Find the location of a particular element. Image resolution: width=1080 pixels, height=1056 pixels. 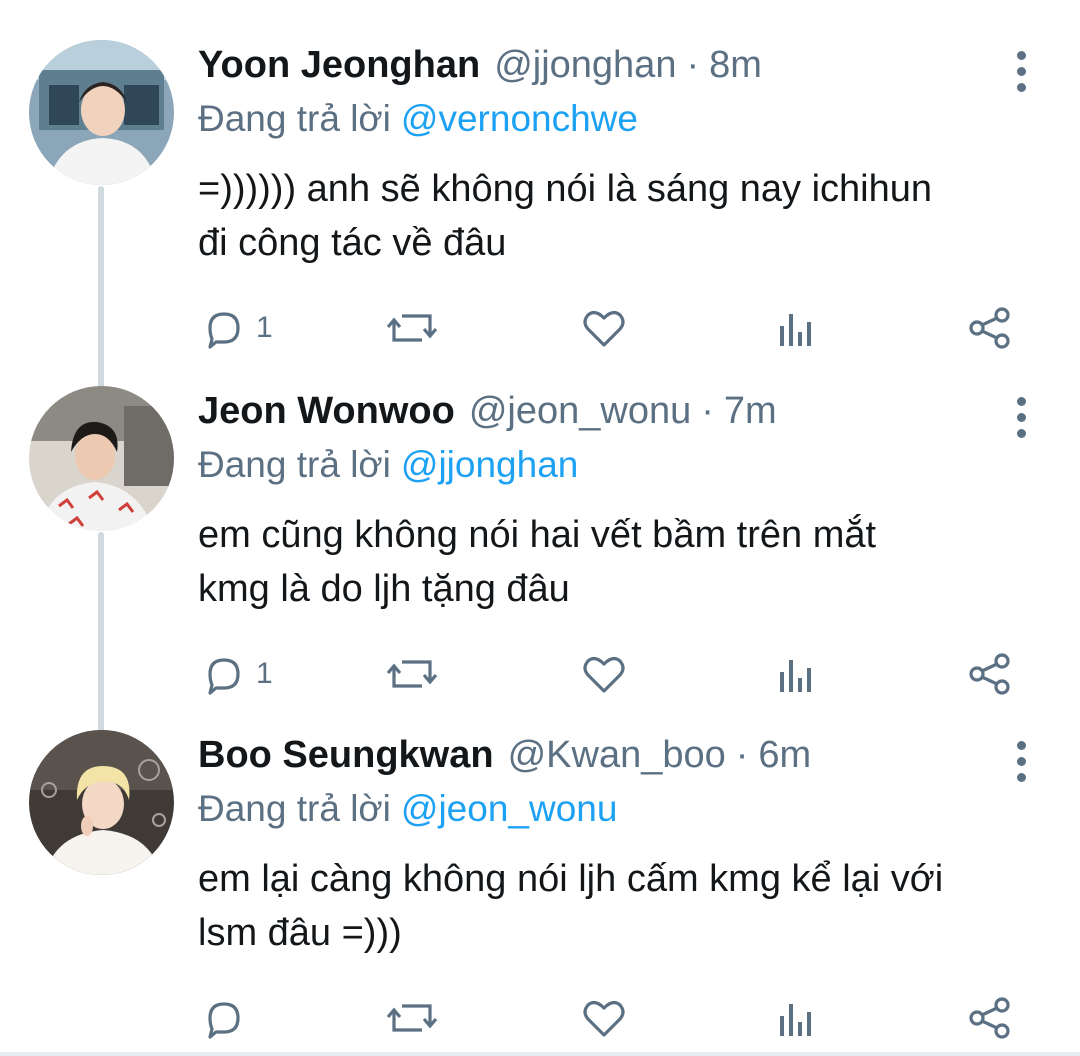

display-name: Boo Seungkwan is located at coordinates (346, 755).